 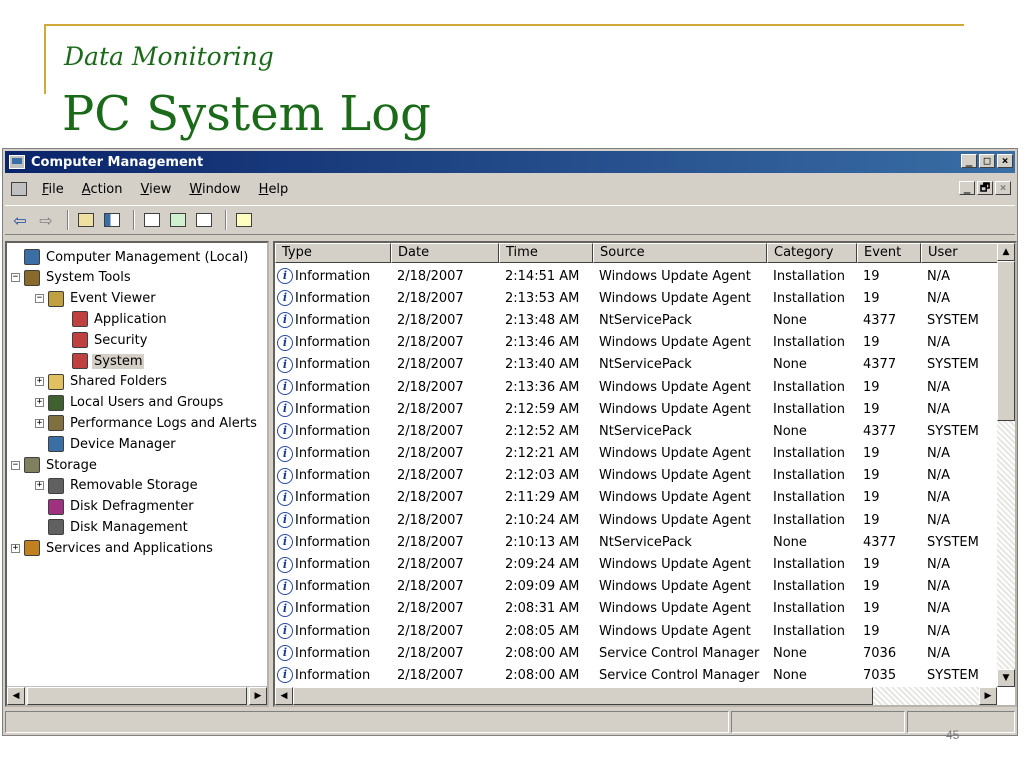 I want to click on scroll-up-button: ▲, so click(x=1006, y=252).